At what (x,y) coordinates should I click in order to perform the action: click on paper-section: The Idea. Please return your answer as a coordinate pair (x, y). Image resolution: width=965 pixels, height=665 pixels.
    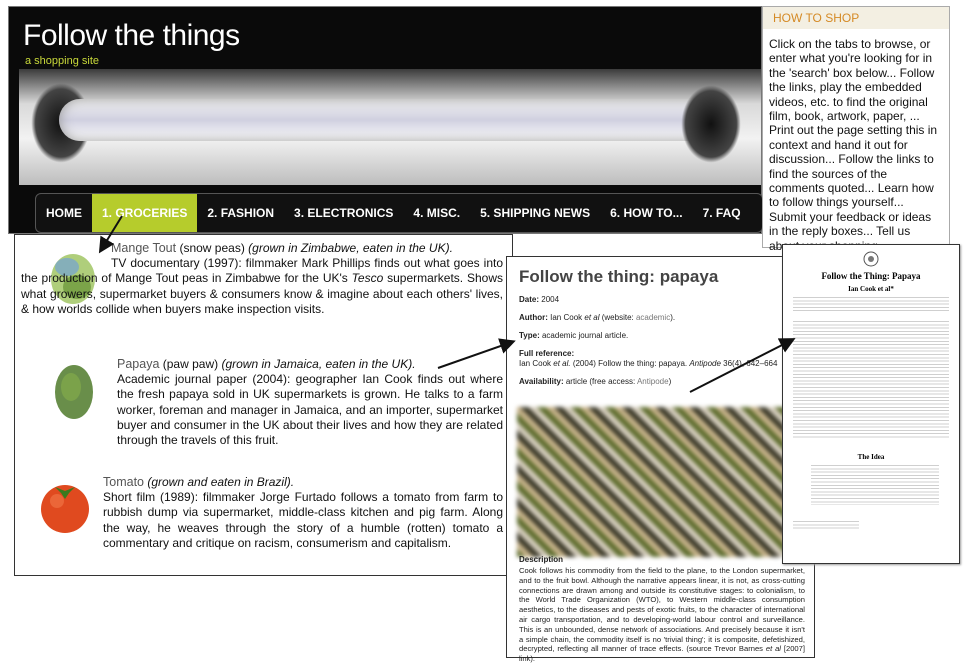
    Looking at the image, I should click on (871, 457).